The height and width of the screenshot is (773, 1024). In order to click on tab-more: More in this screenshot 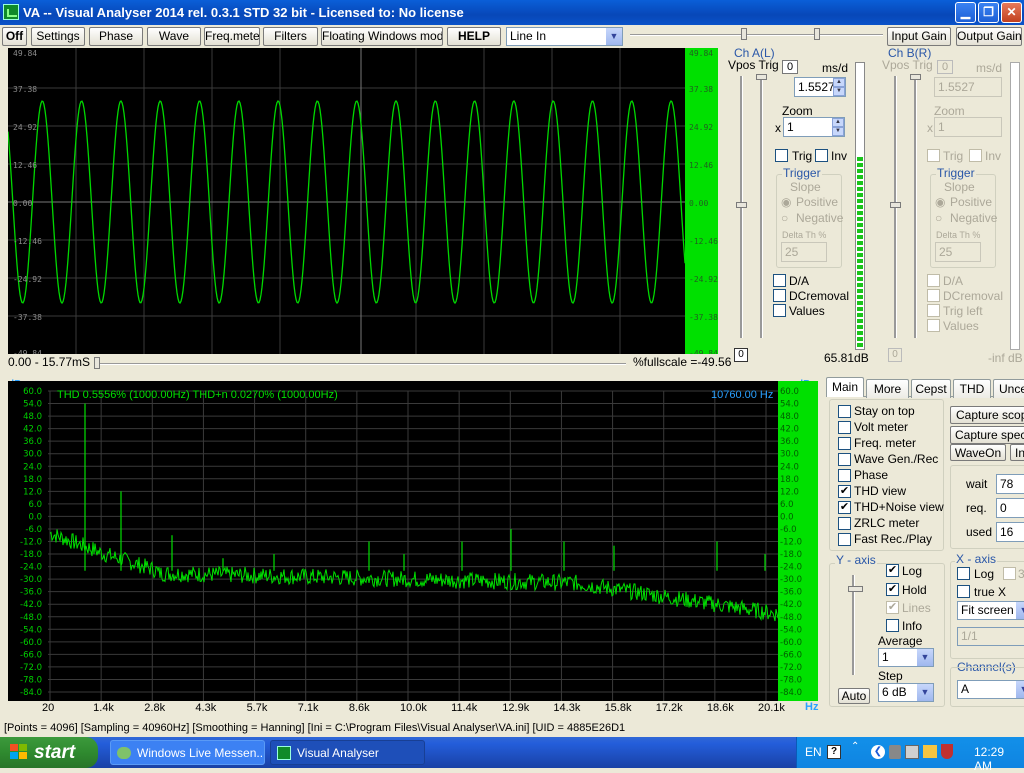, I will do `click(887, 388)`.